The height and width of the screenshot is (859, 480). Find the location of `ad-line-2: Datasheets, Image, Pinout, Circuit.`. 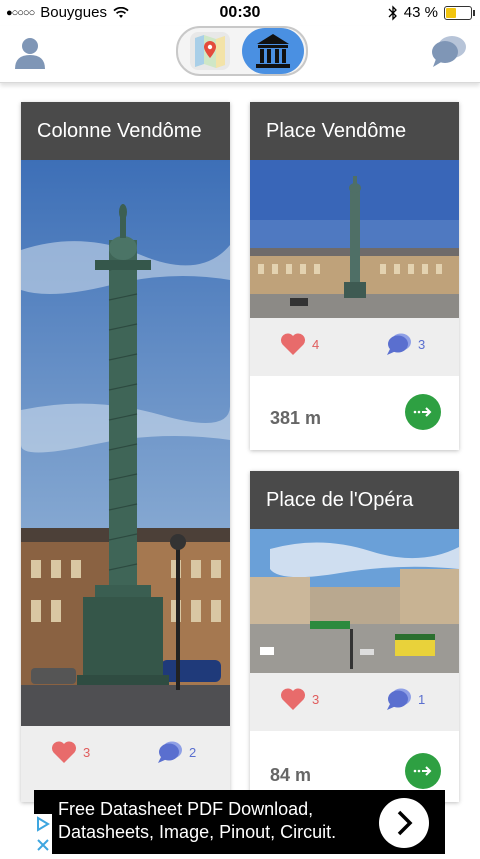

ad-line-2: Datasheets, Image, Pinout, Circuit. is located at coordinates (197, 832).